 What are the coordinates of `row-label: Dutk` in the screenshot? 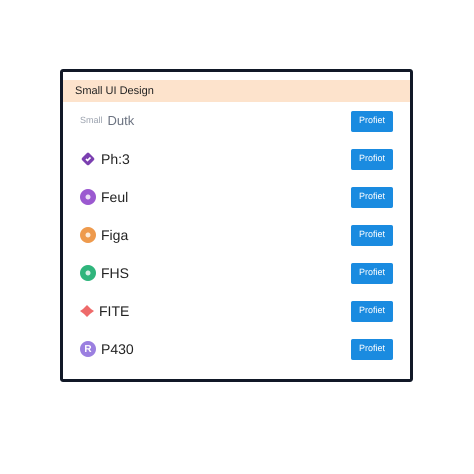 It's located at (121, 121).